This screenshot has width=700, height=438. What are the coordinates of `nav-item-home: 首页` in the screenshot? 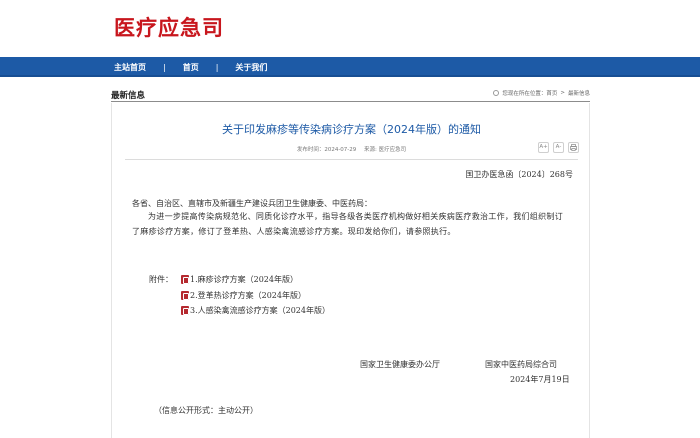 It's located at (191, 67).